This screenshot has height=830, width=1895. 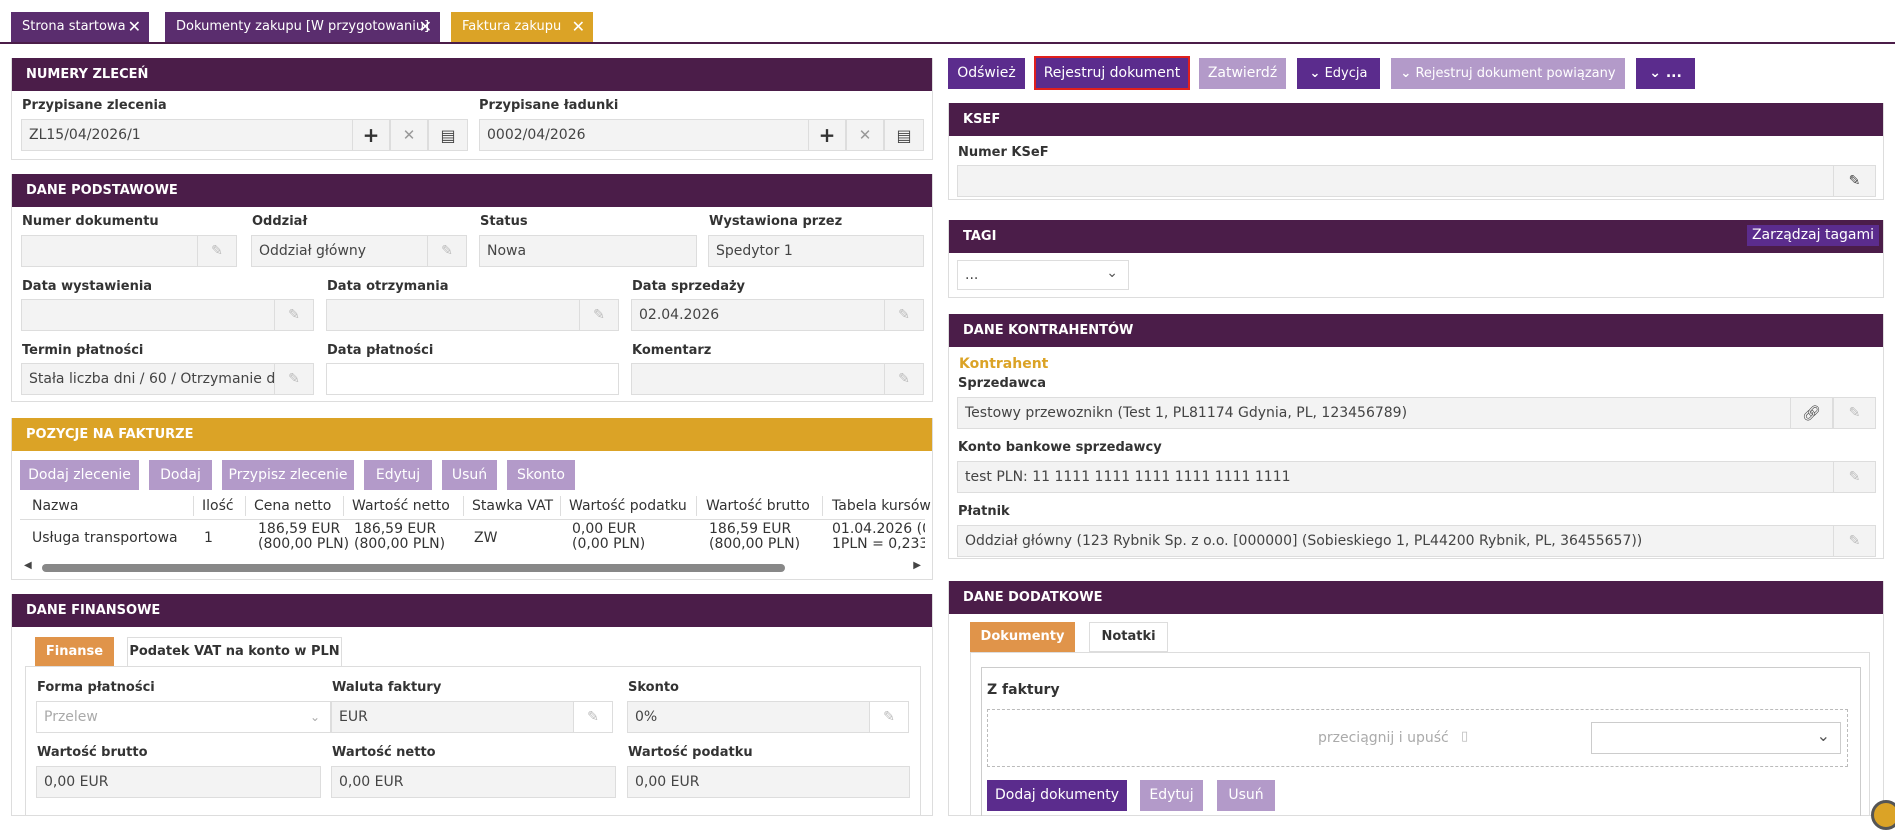 I want to click on dodaj-button: Dodaj, so click(x=180, y=475).